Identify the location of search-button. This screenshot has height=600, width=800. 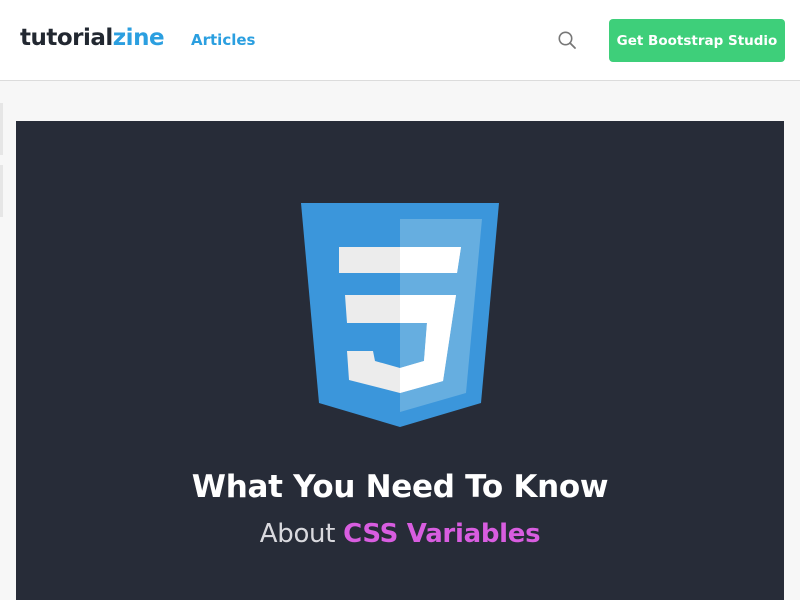
(567, 40).